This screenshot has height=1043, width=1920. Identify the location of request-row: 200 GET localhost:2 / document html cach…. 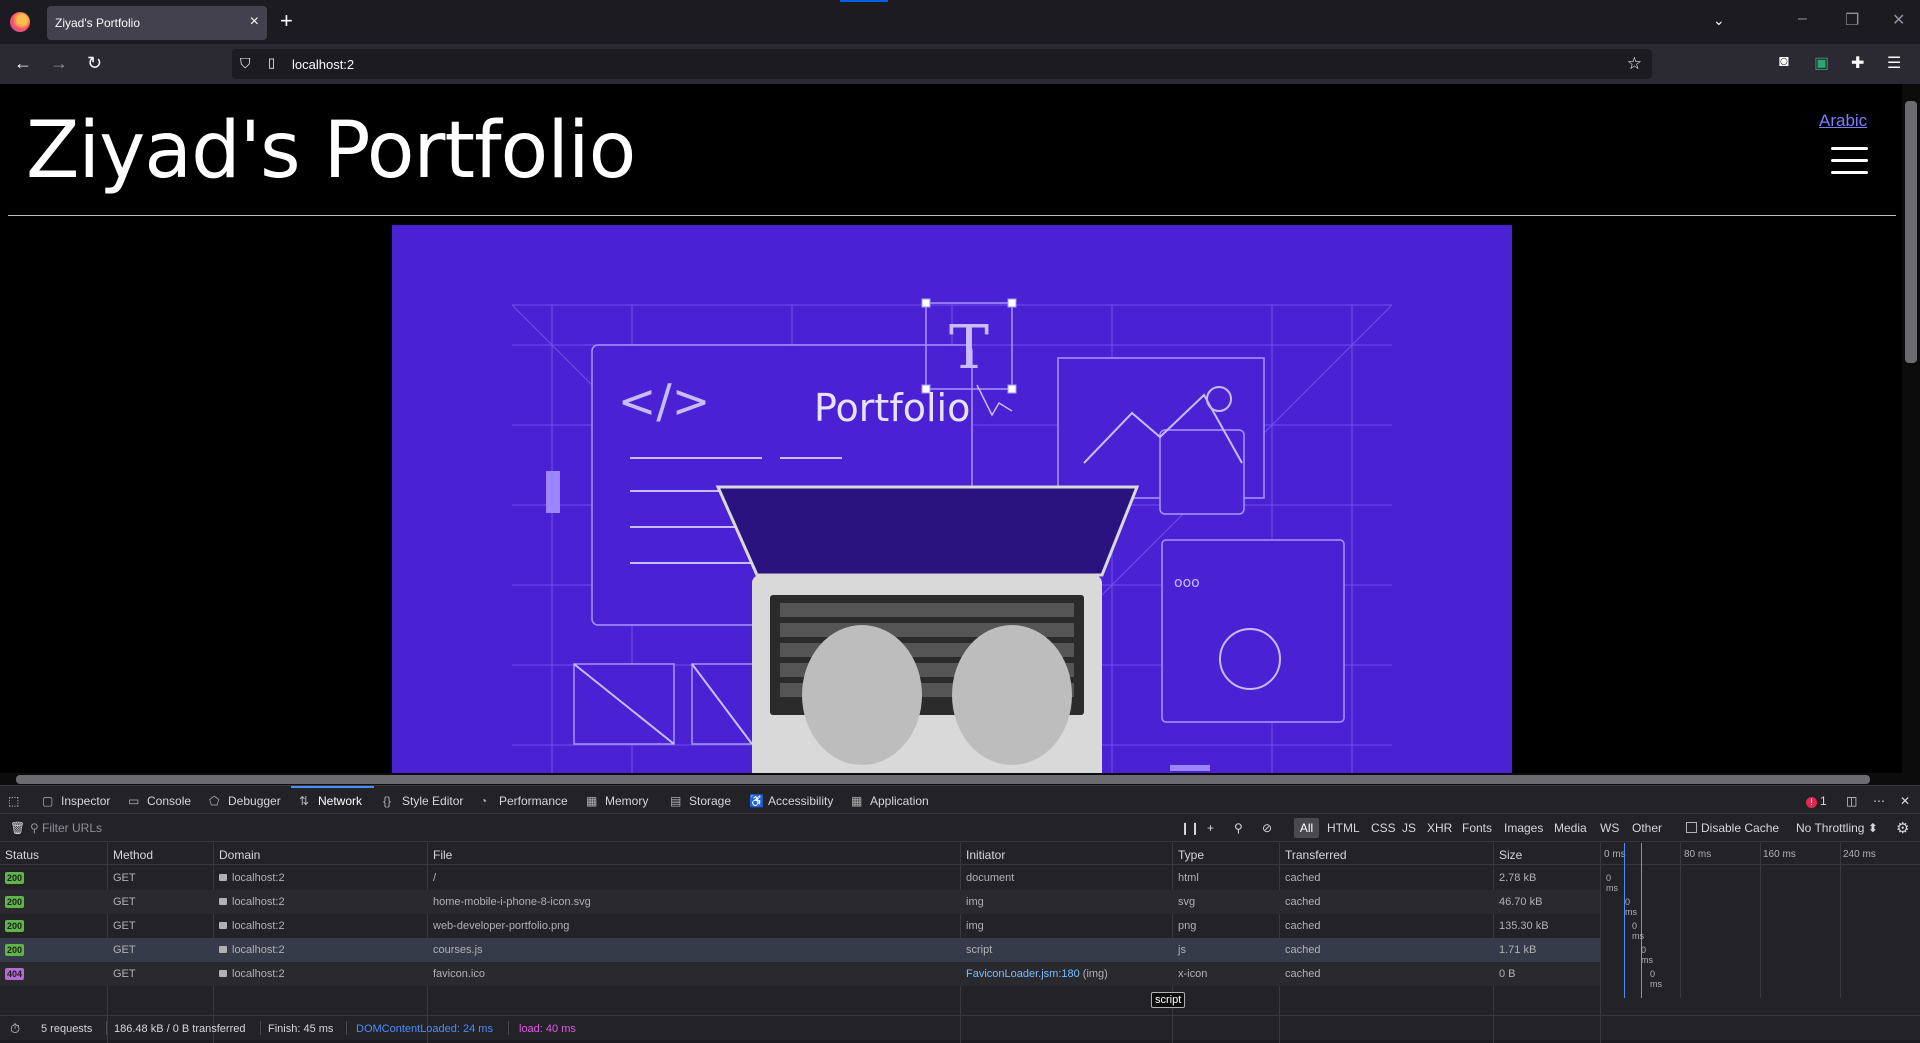
(809, 879).